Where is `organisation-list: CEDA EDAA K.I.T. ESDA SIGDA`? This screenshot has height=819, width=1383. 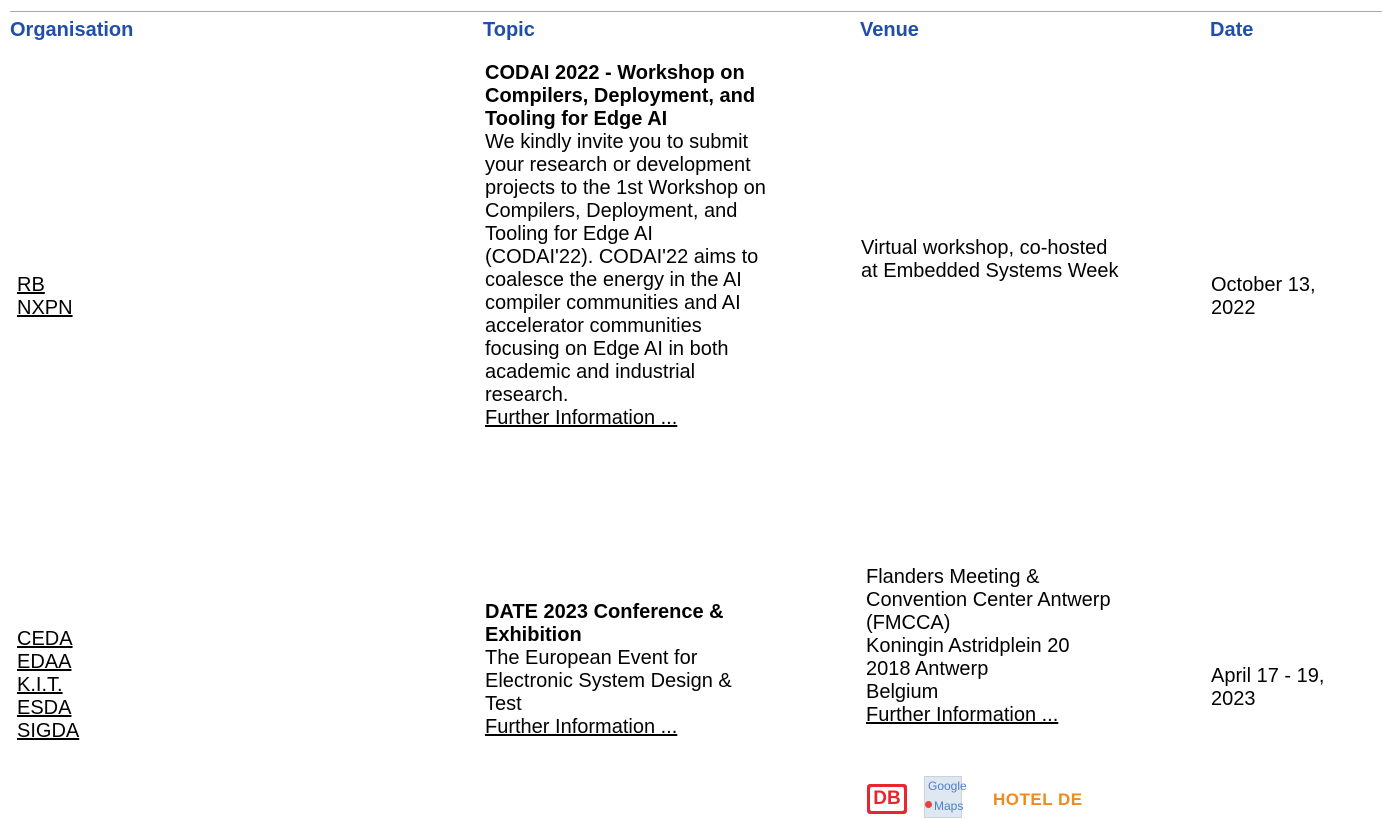 organisation-list: CEDA EDAA K.I.T. ESDA SIGDA is located at coordinates (48, 685).